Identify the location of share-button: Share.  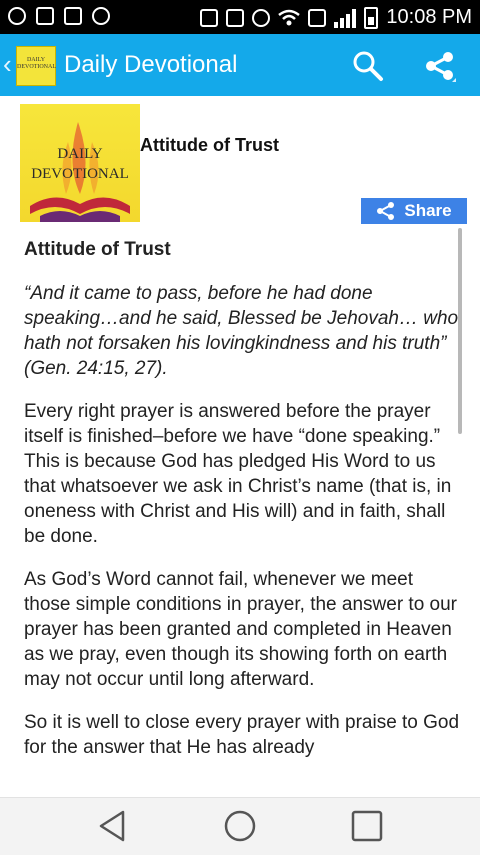
(414, 211).